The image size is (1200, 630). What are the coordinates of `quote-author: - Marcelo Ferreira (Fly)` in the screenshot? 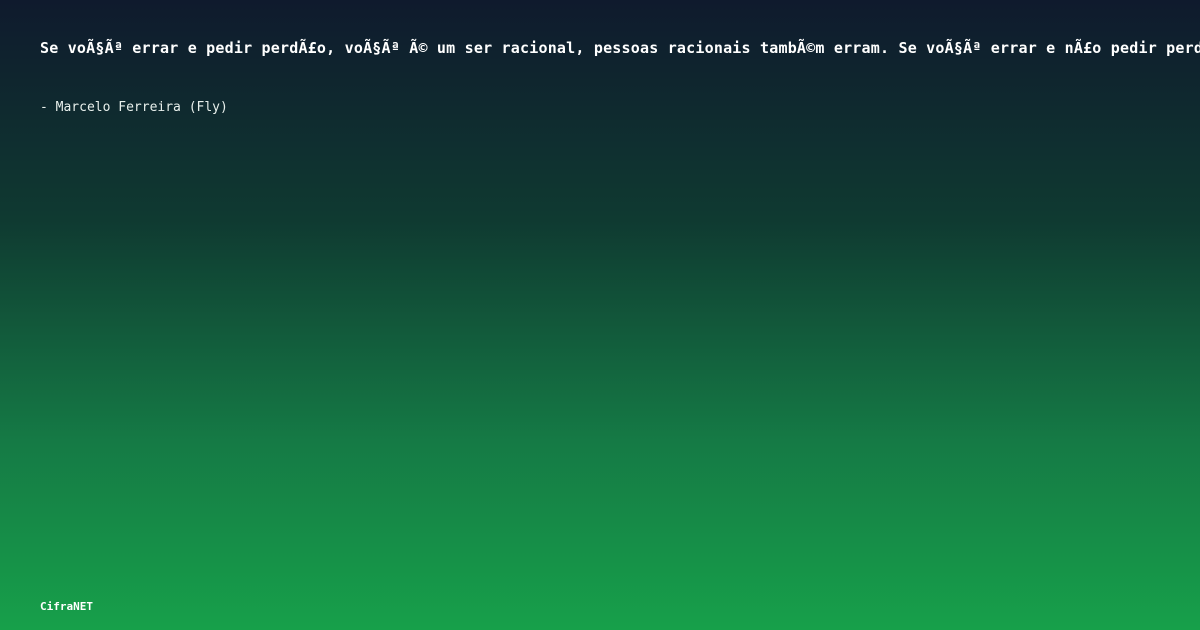 It's located at (134, 107).